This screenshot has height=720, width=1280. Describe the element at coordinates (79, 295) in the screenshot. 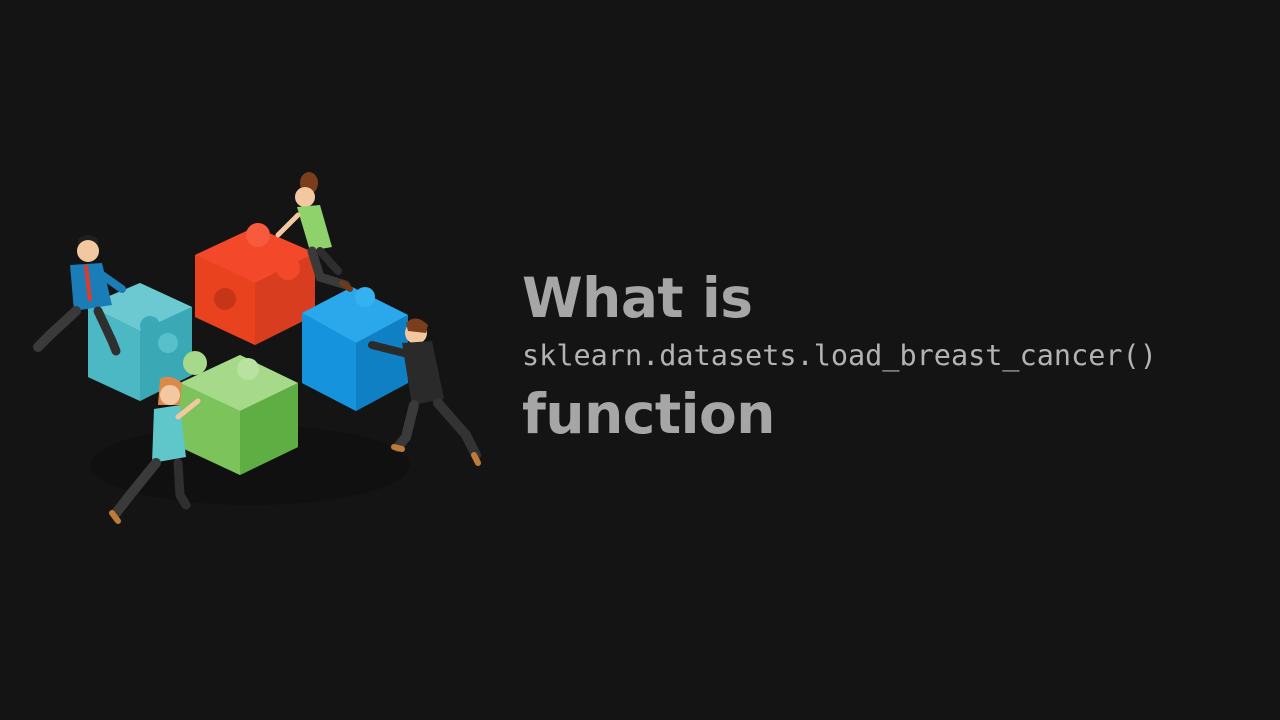

I see `person-left` at that location.